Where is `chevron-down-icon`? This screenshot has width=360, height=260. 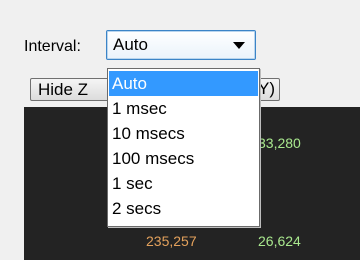
chevron-down-icon is located at coordinates (239, 45).